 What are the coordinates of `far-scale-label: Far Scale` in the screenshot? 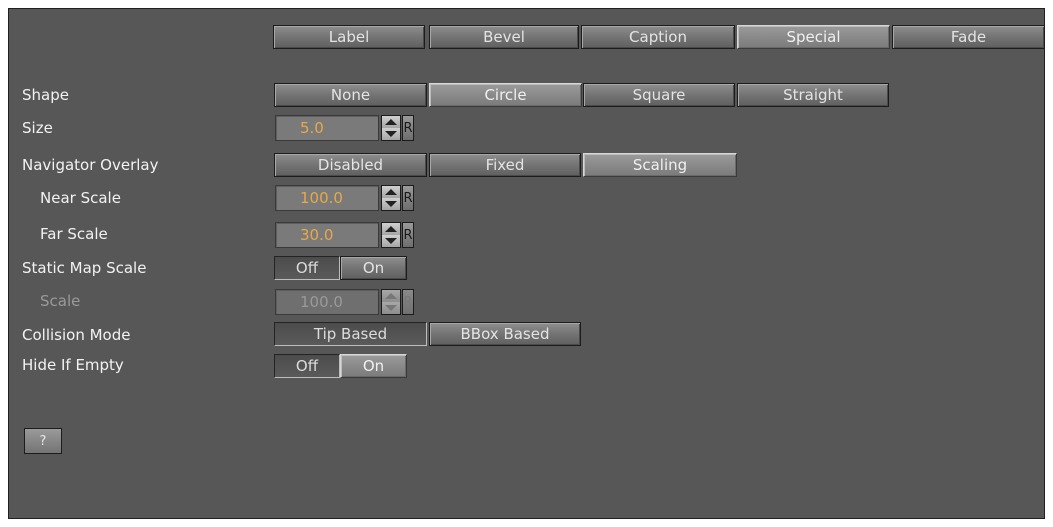 It's located at (74, 234).